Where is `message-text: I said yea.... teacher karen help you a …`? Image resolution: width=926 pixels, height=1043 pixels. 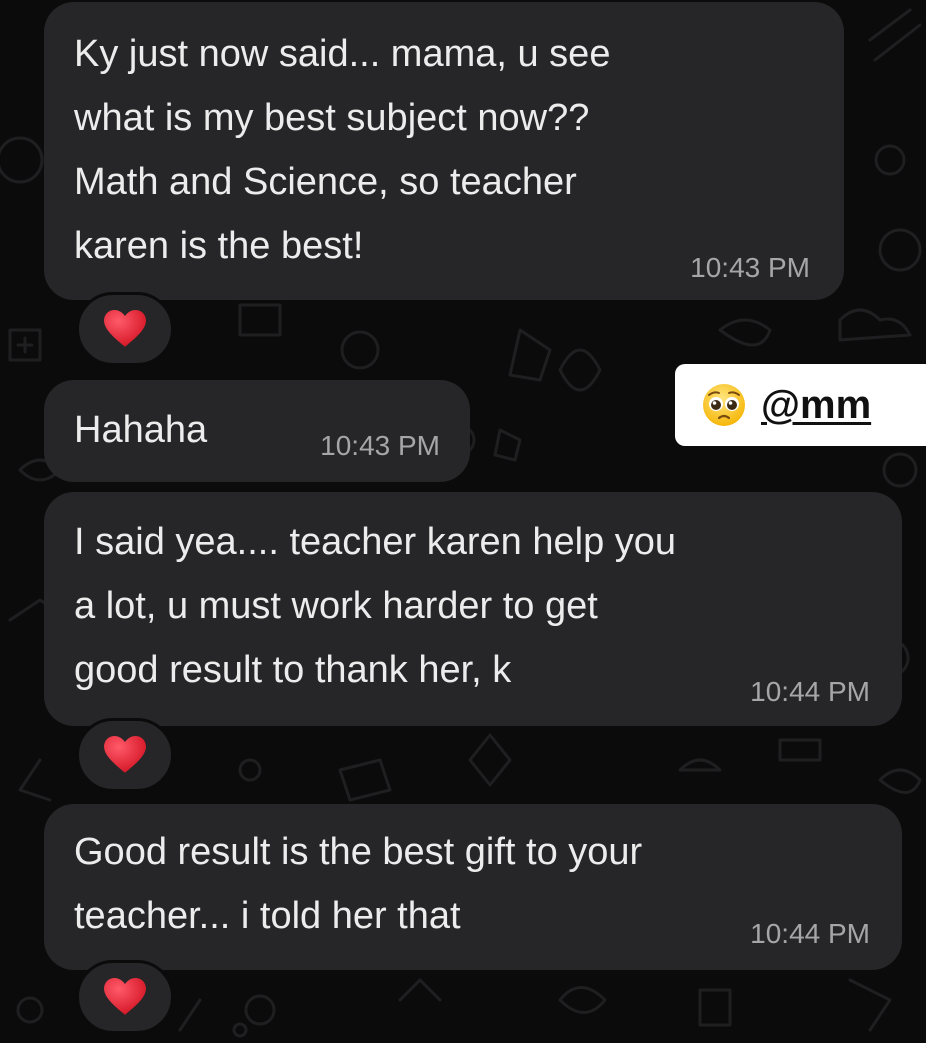 message-text: I said yea.... teacher karen help you a … is located at coordinates (375, 606).